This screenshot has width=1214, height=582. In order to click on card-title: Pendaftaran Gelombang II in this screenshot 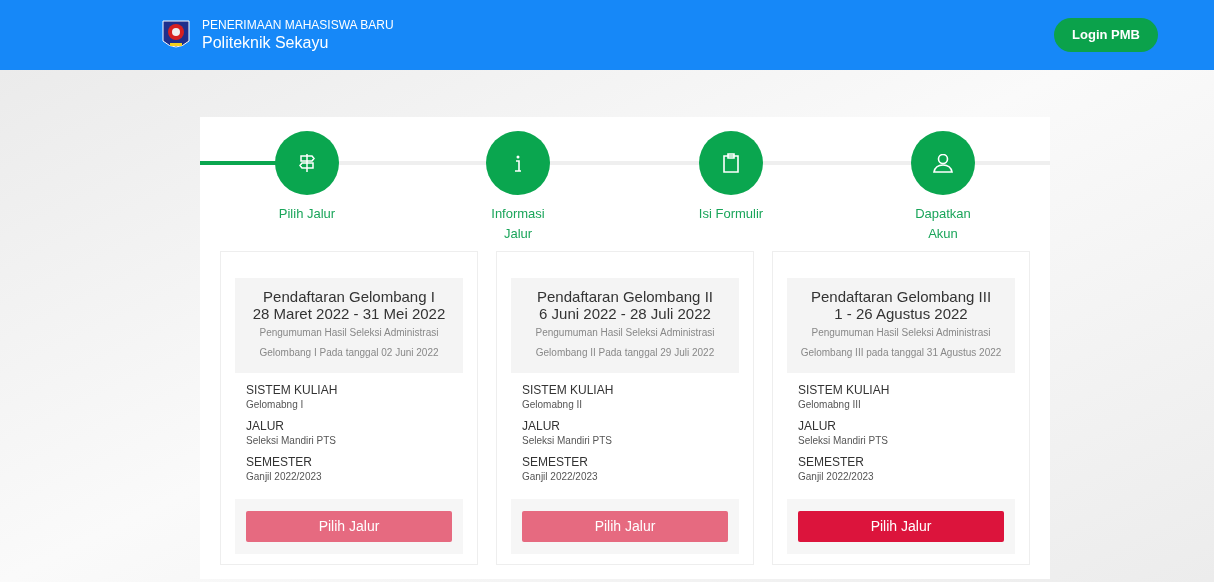, I will do `click(625, 296)`.